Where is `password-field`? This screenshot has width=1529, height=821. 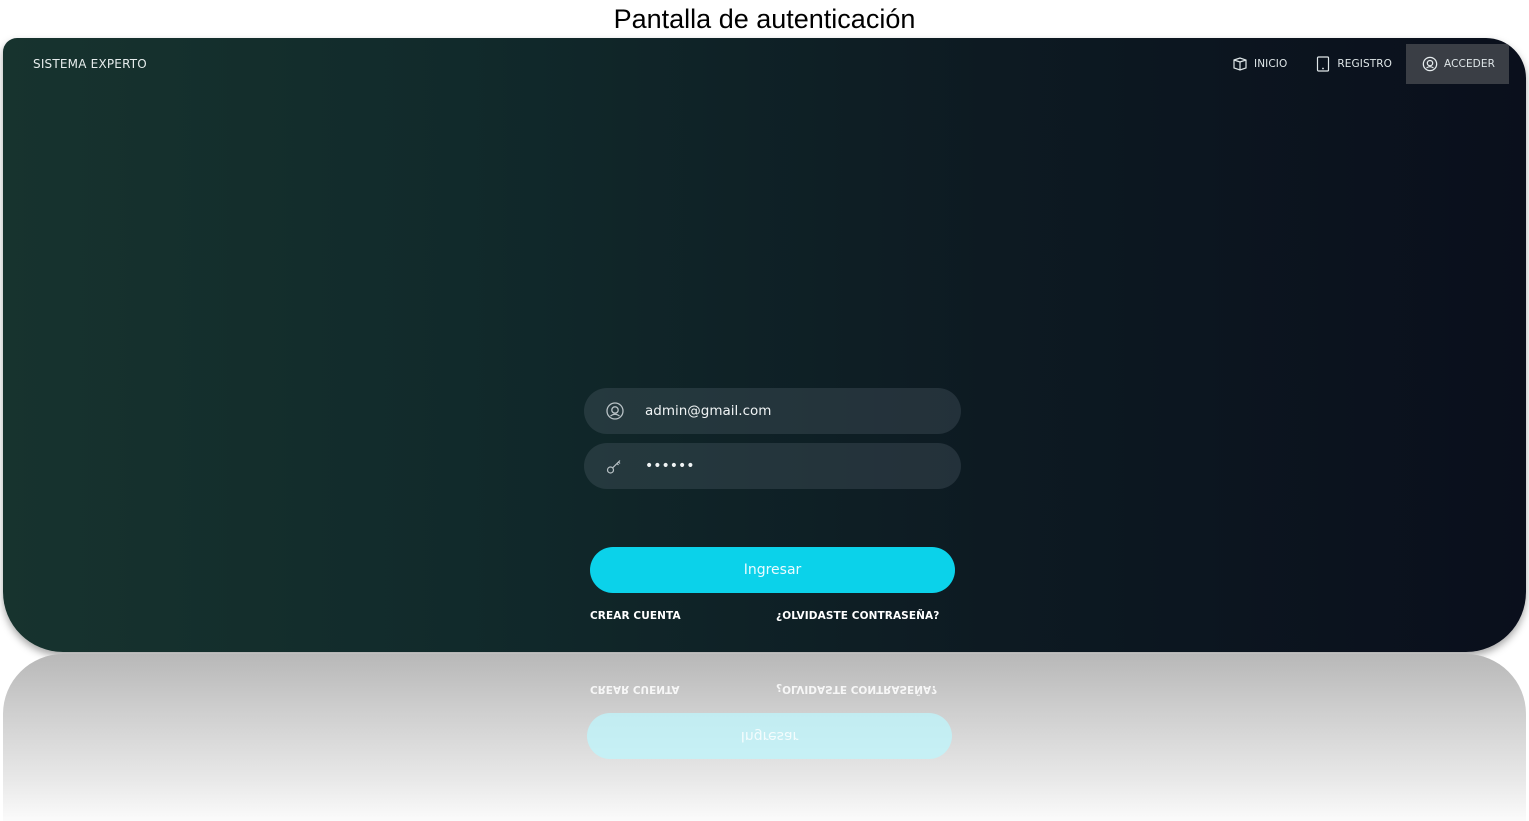 password-field is located at coordinates (772, 466).